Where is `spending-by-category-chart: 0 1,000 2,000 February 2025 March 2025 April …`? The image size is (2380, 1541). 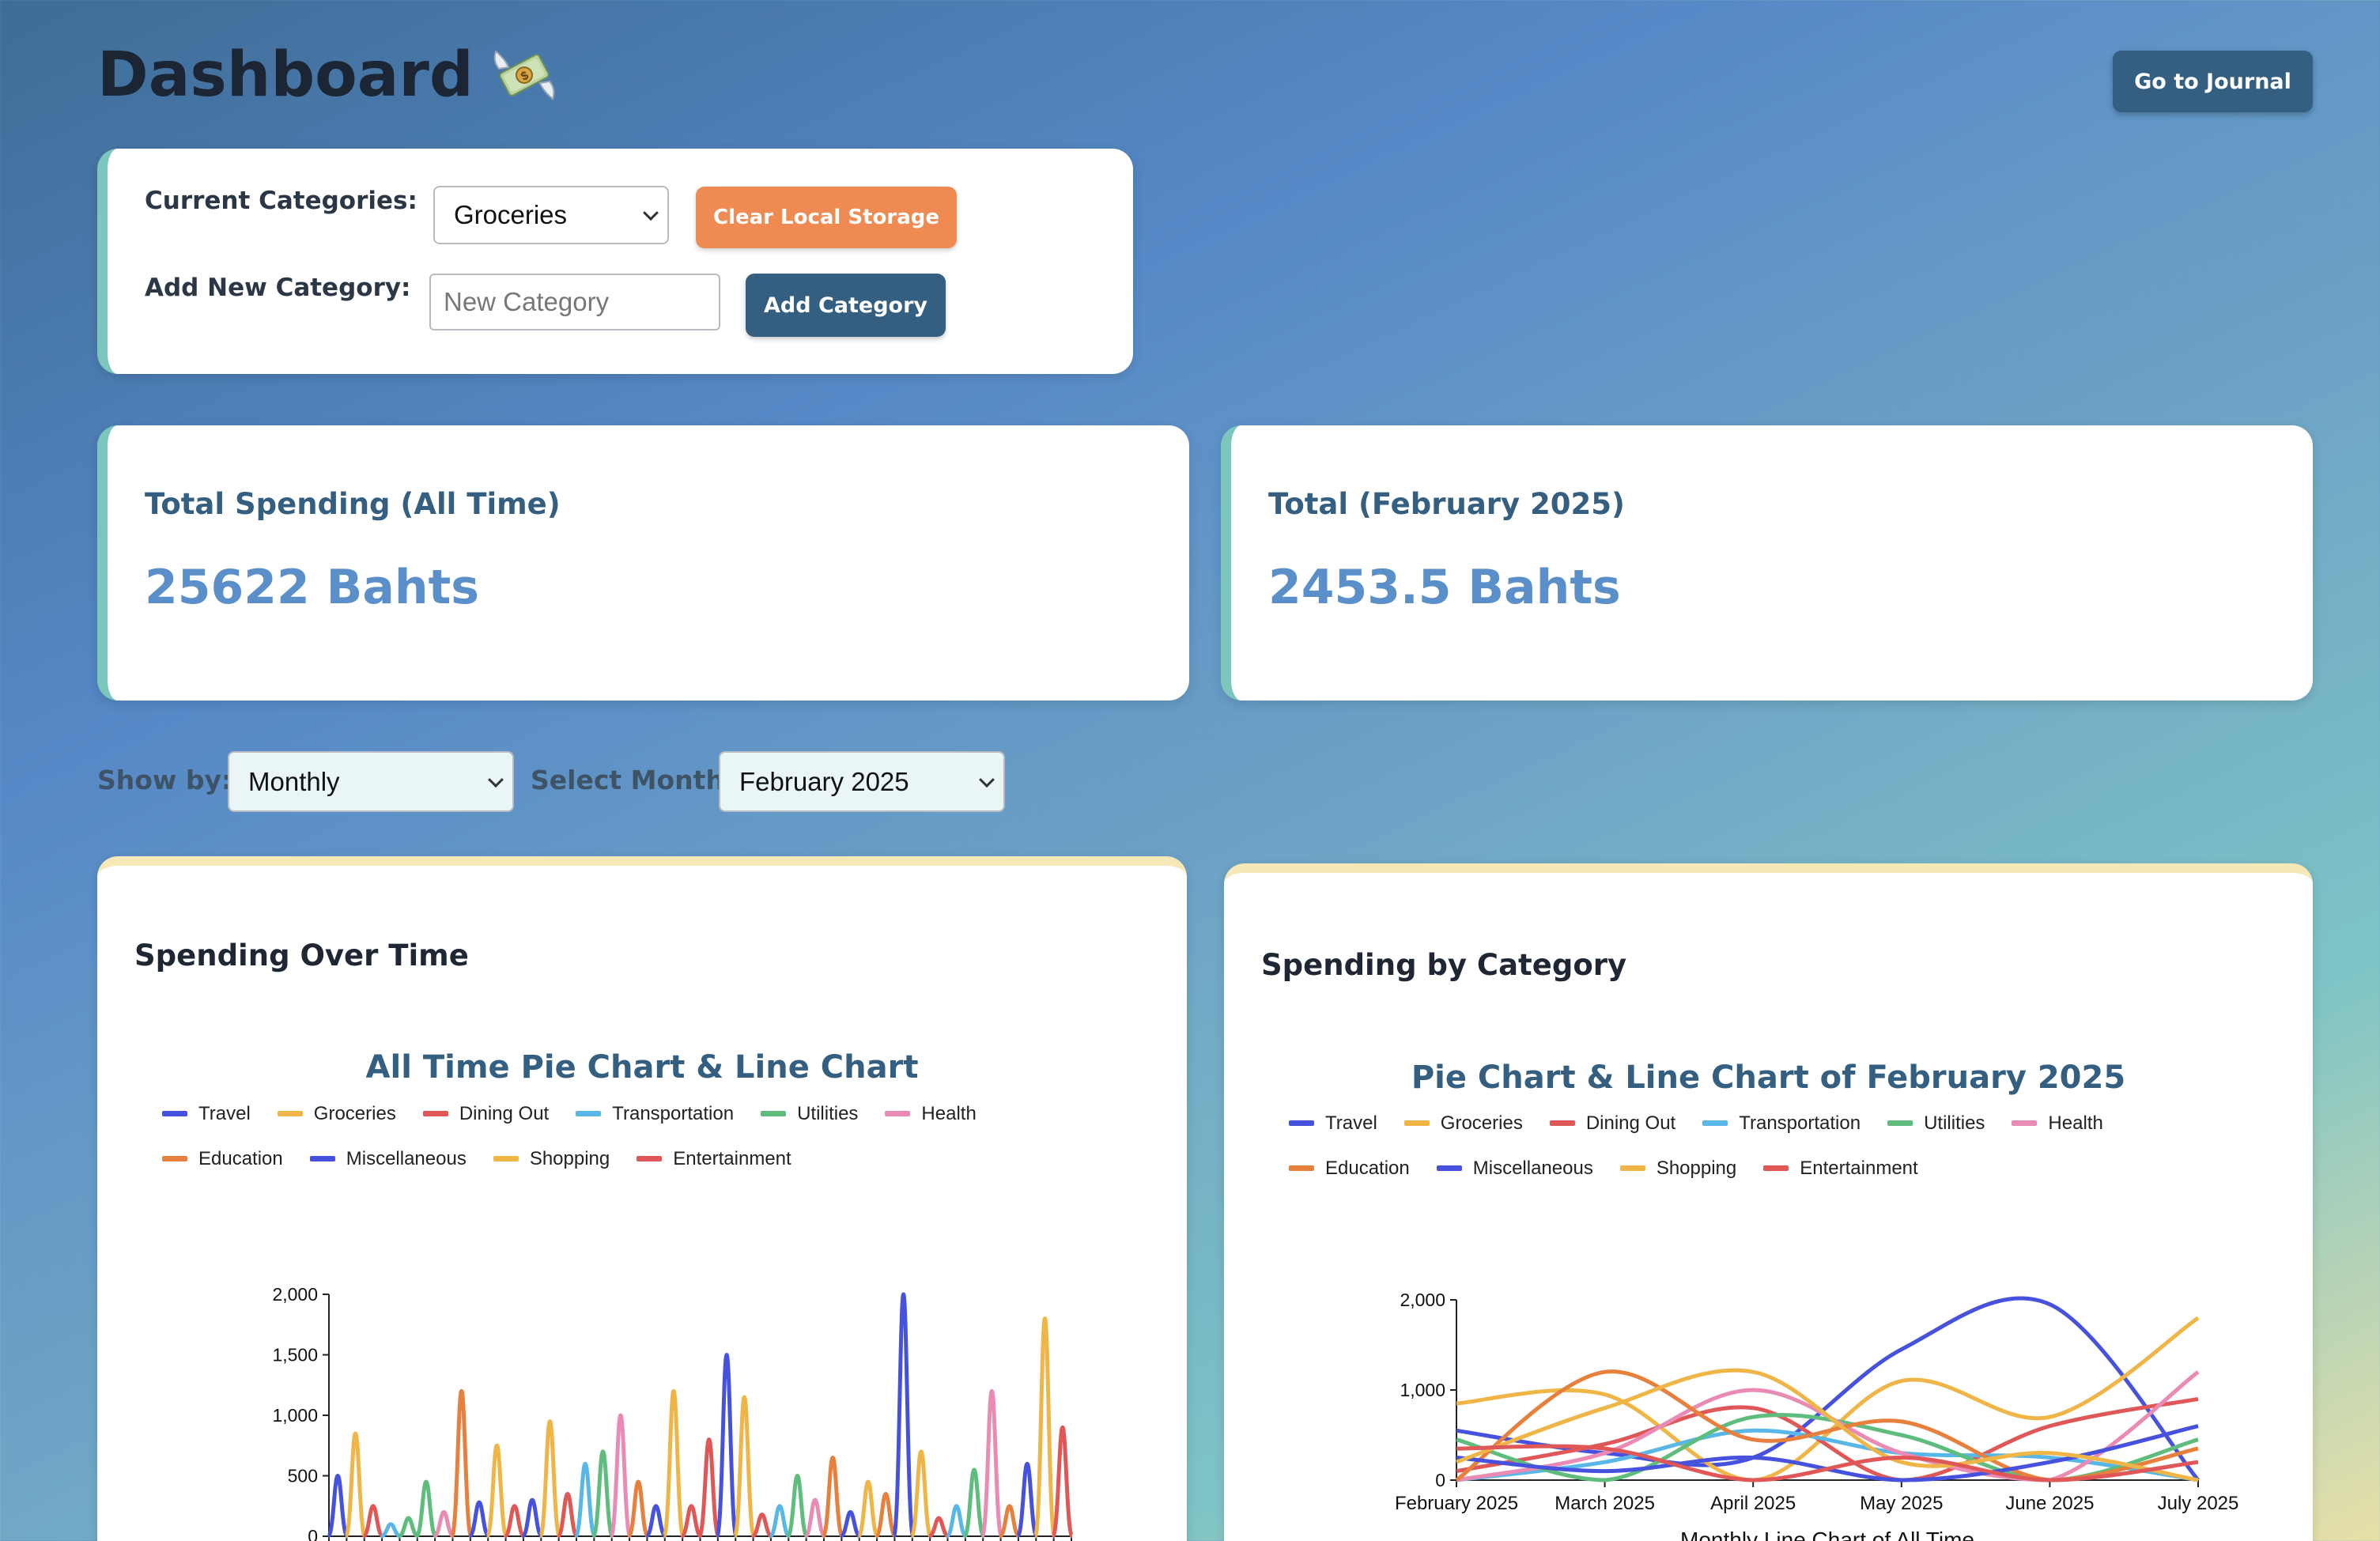 spending-by-category-chart: 0 1,000 2,000 February 2025 March 2025 April … is located at coordinates (1817, 1416).